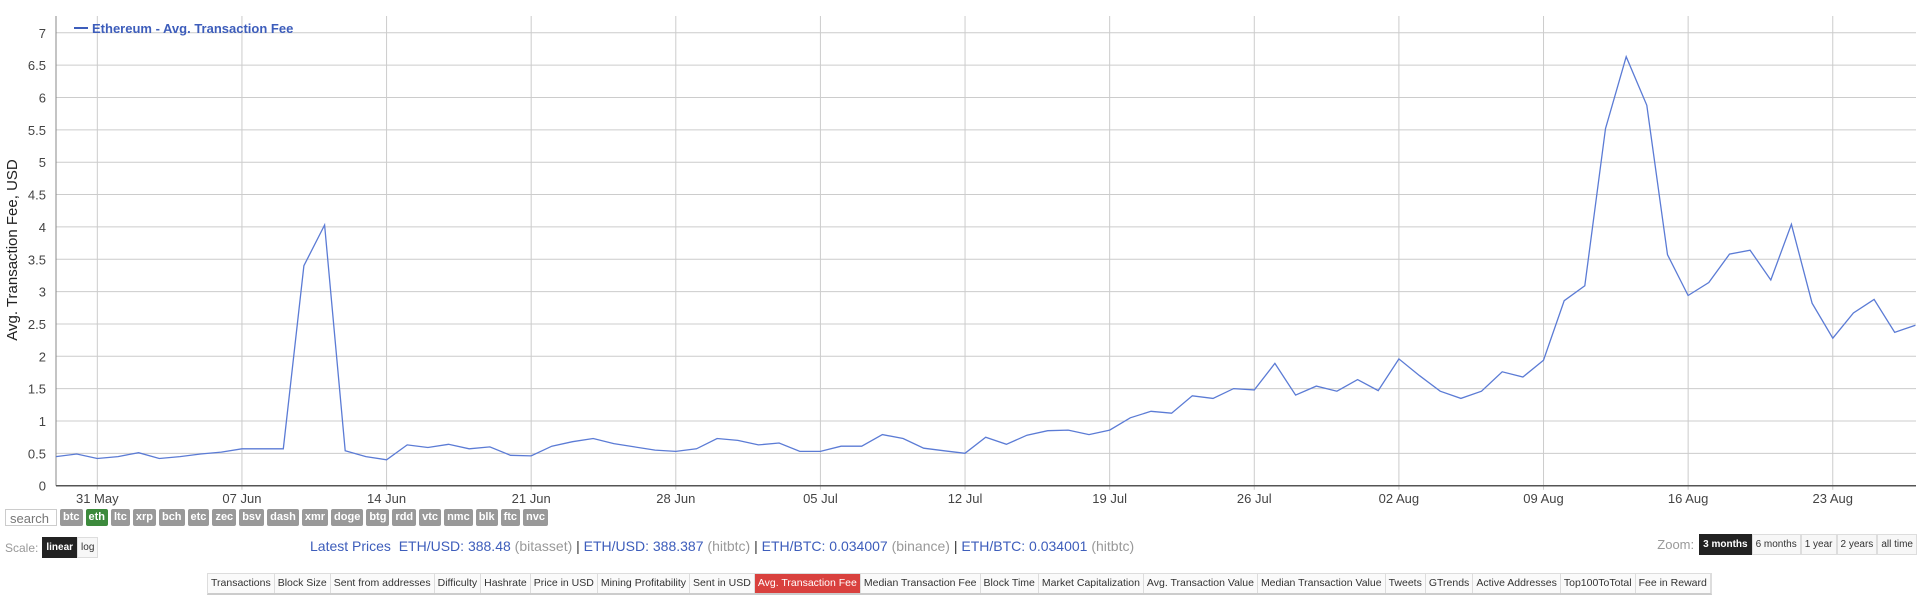 The height and width of the screenshot is (595, 1920). What do you see at coordinates (37, 130) in the screenshot?
I see `y-tick-label: 5.5` at bounding box center [37, 130].